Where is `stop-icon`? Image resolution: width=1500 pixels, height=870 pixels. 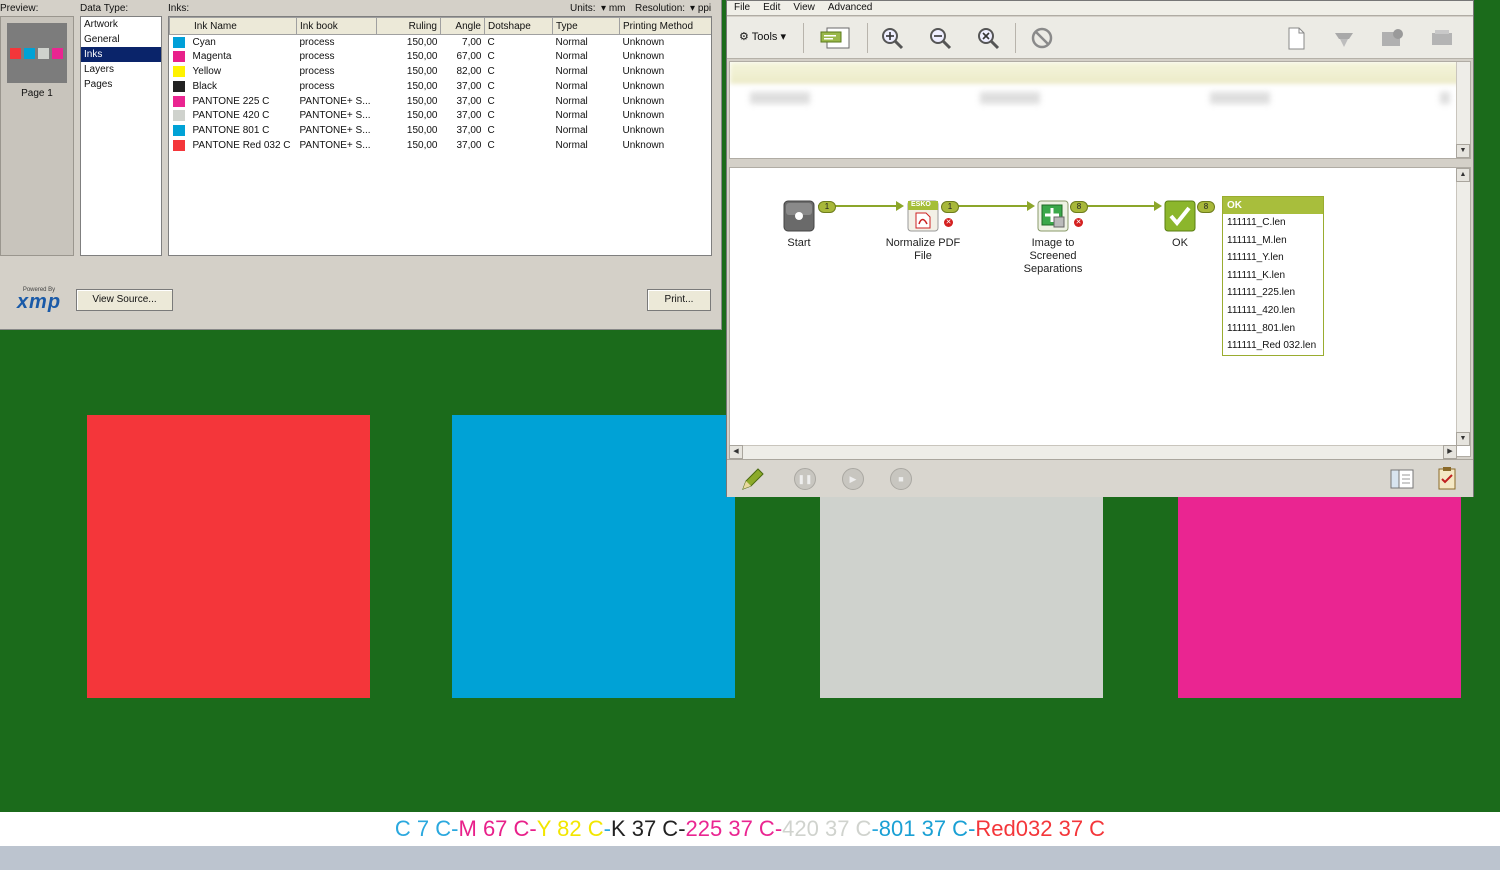
stop-icon is located at coordinates (1042, 38).